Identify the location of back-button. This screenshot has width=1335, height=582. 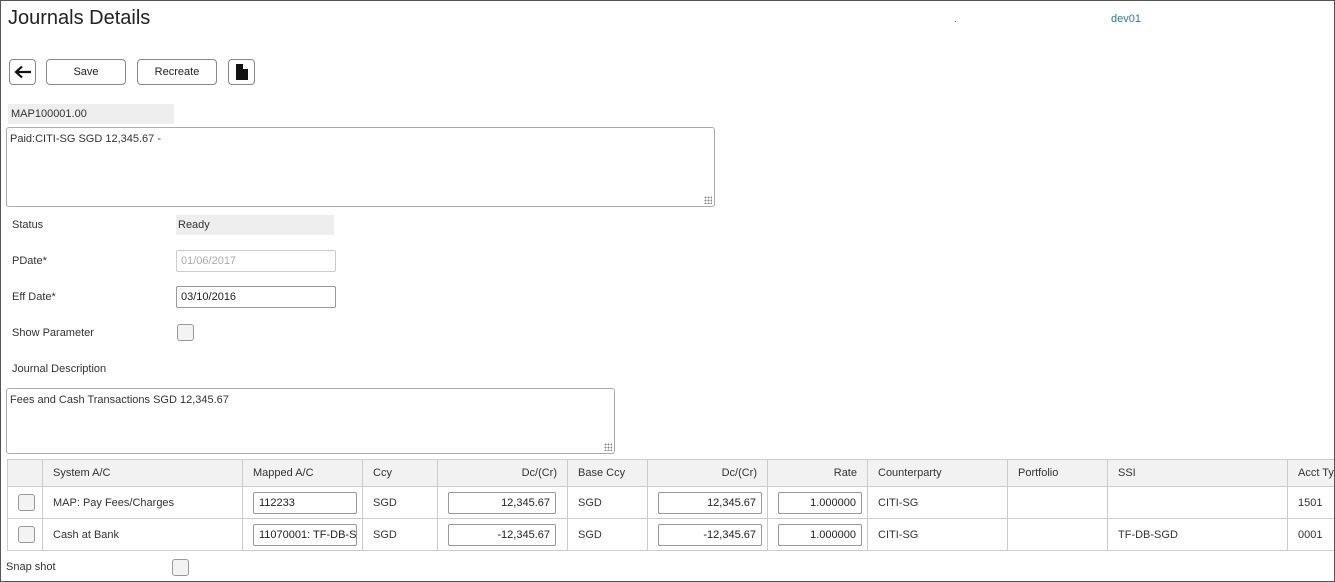
(22, 72).